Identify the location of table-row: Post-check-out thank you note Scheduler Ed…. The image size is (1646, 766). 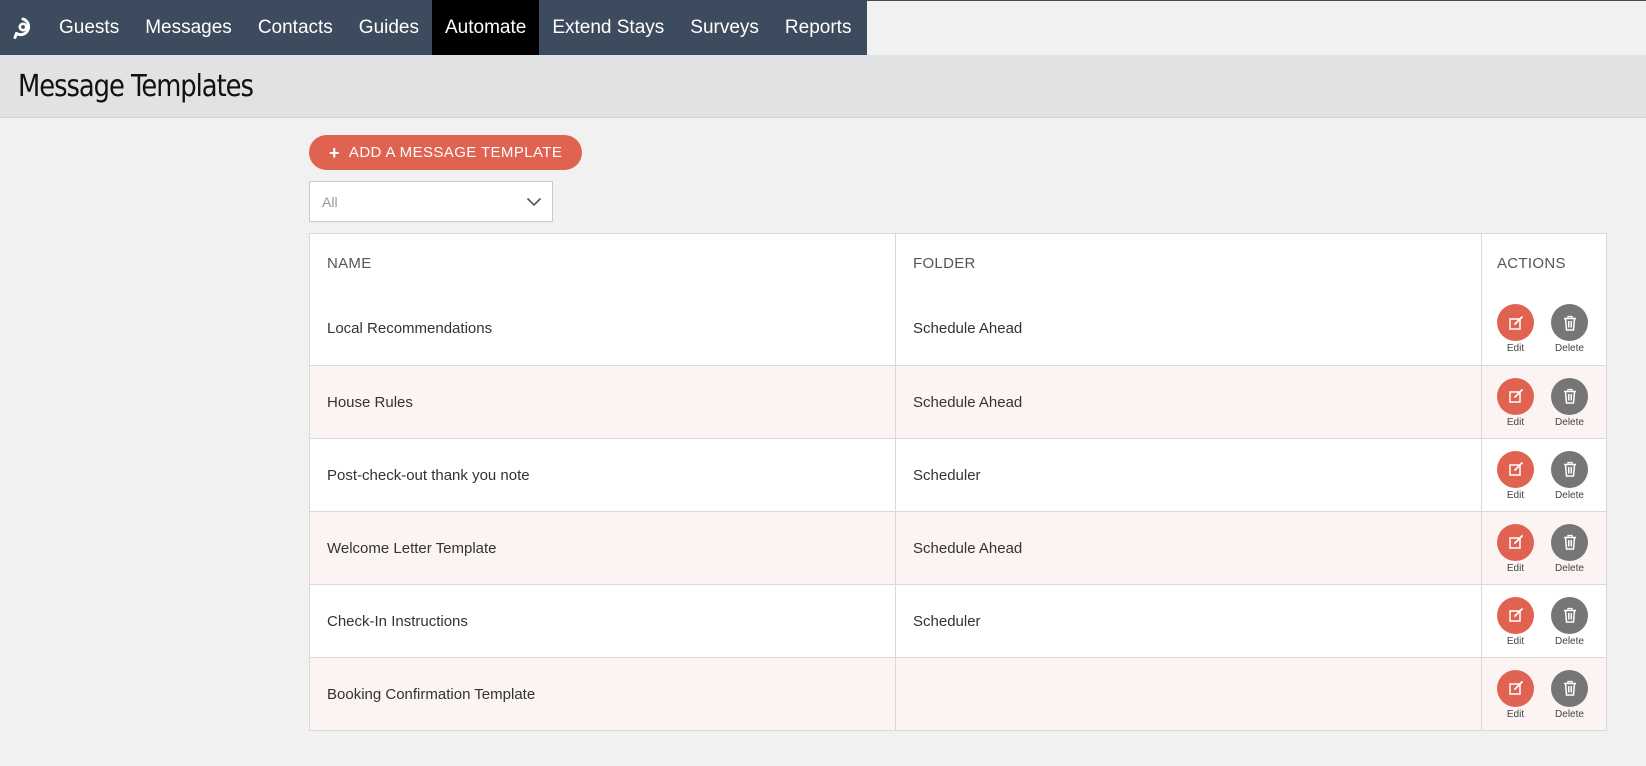
(958, 474).